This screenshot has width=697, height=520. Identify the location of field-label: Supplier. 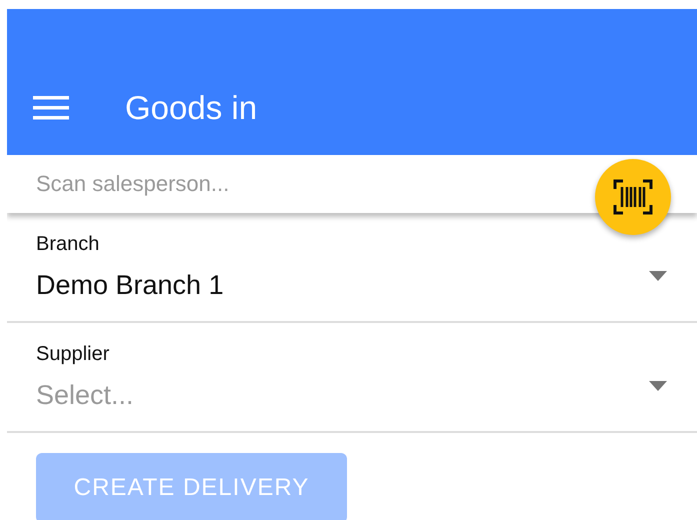
(73, 354).